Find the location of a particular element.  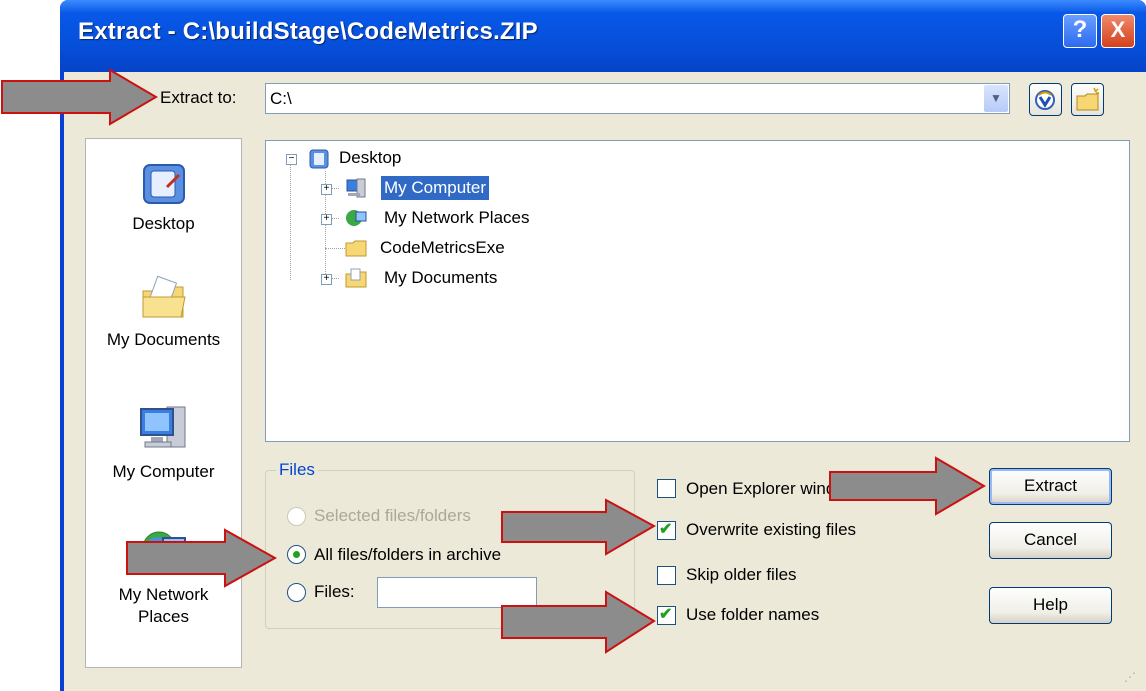

open-explorer-checkbox is located at coordinates (666, 488).